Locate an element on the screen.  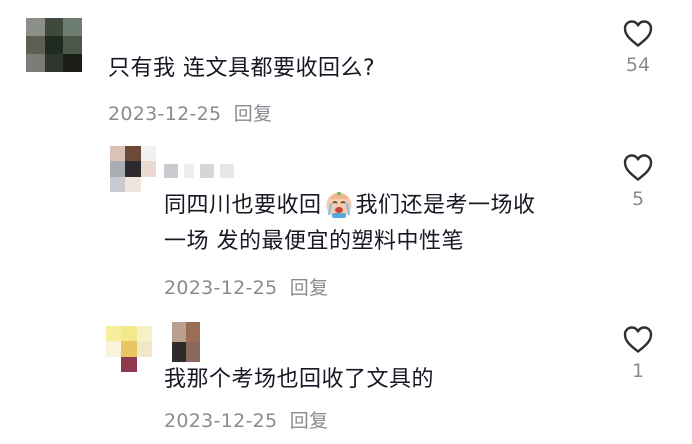
comment-text-part2: 我们还是考一场收 is located at coordinates (445, 205).